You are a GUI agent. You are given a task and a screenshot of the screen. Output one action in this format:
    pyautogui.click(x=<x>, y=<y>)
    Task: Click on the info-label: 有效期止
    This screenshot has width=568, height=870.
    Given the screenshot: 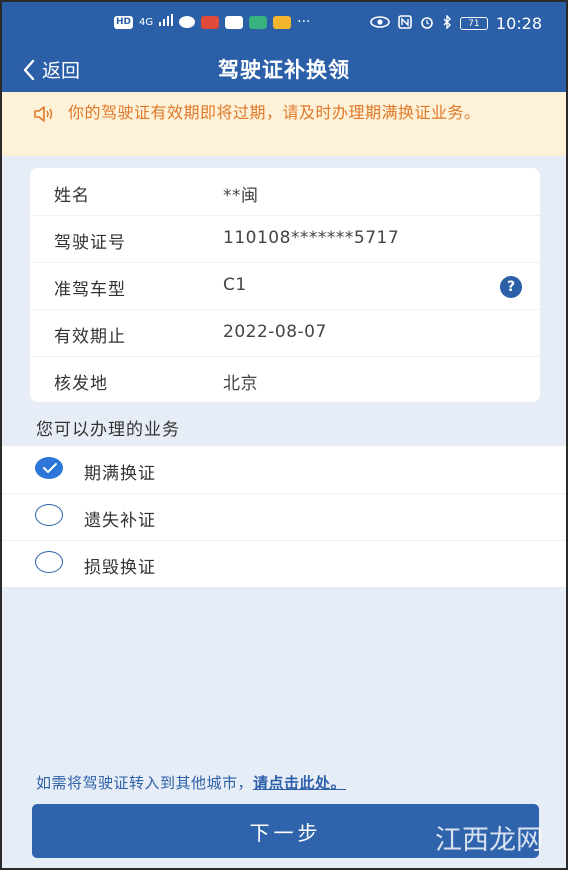 What is the action you would take?
    pyautogui.click(x=90, y=337)
    